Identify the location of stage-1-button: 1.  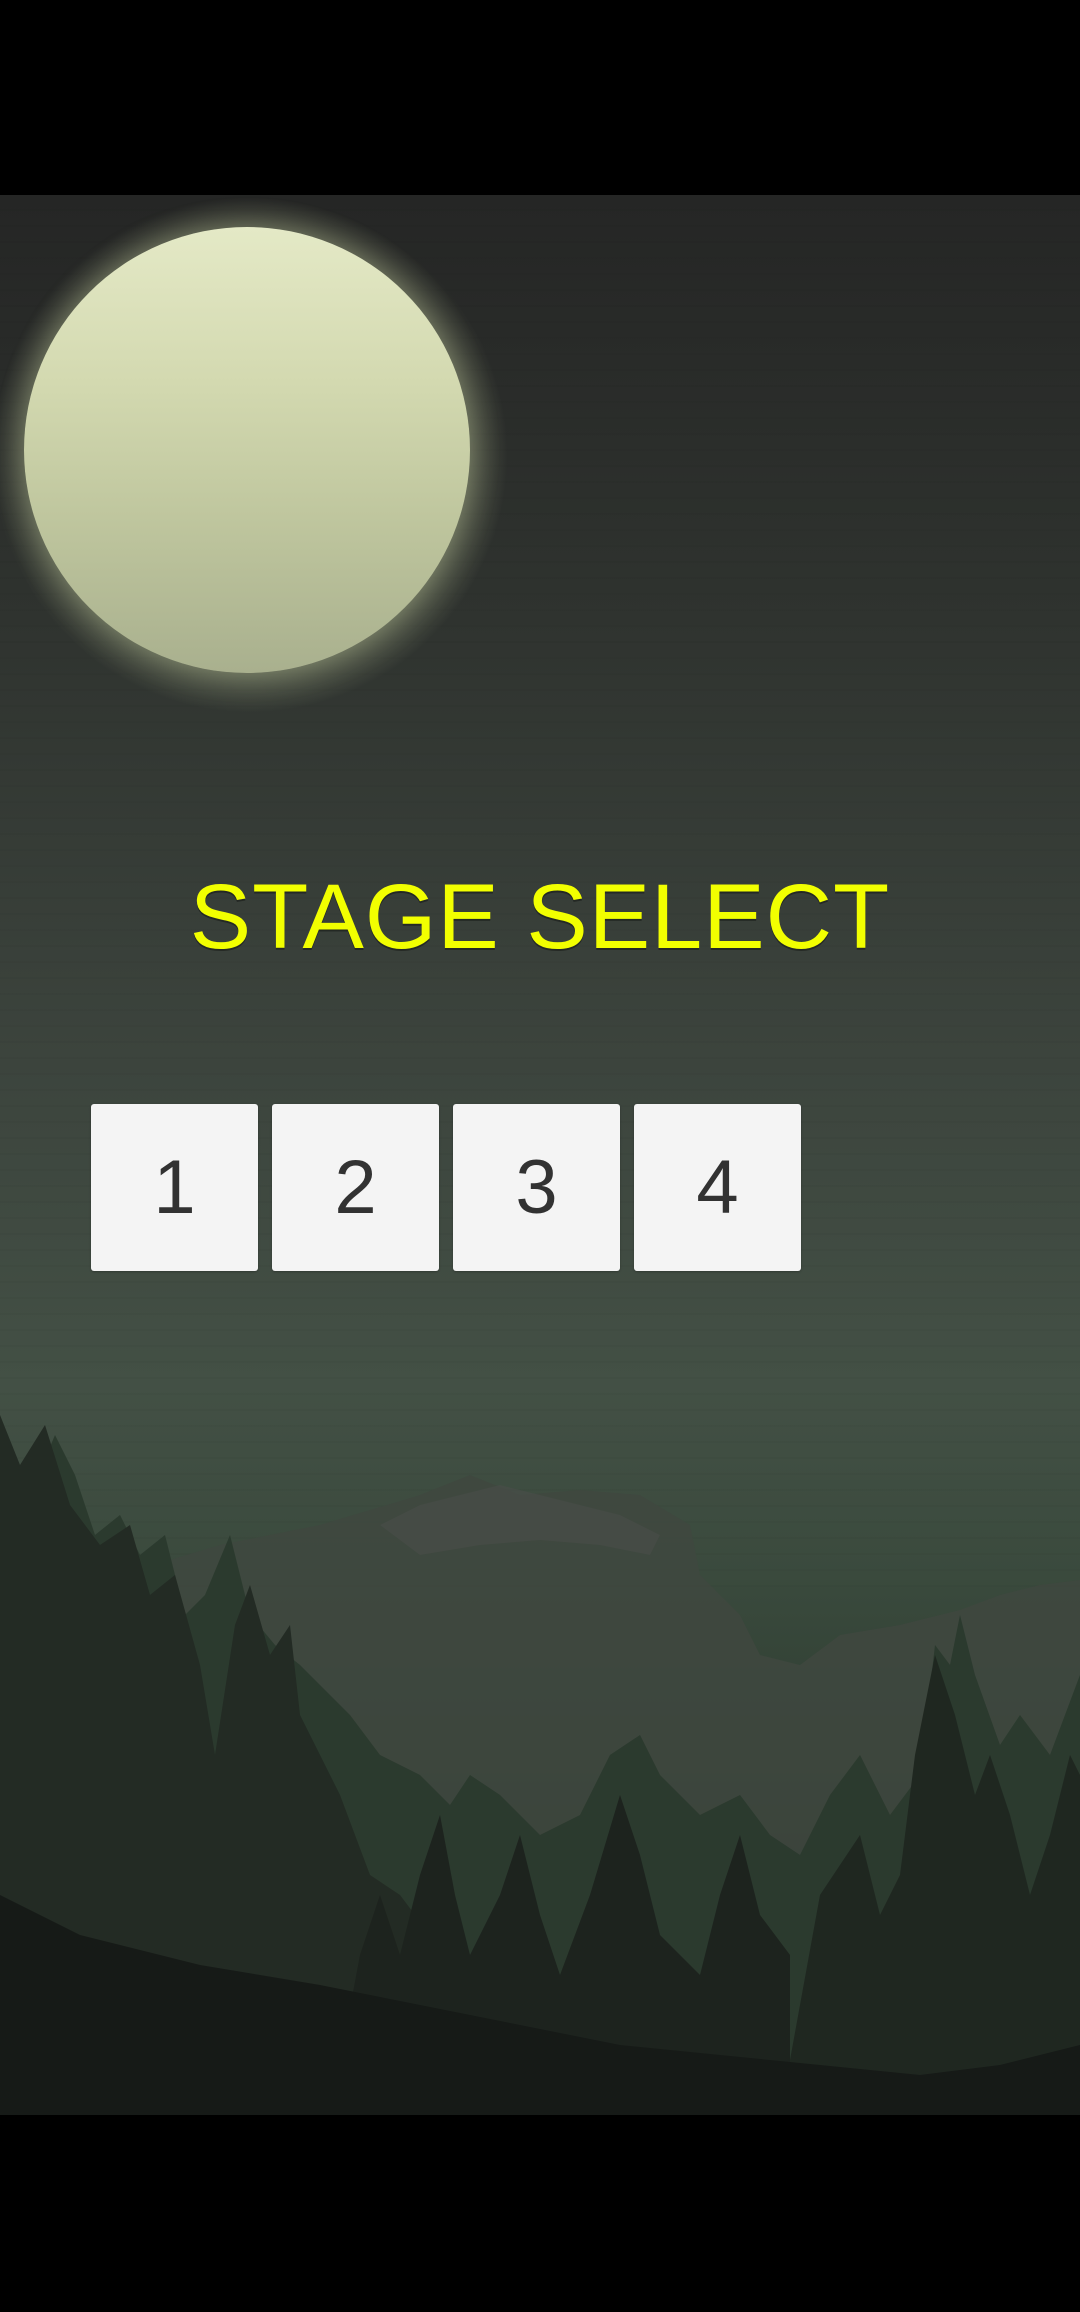
(174, 1187).